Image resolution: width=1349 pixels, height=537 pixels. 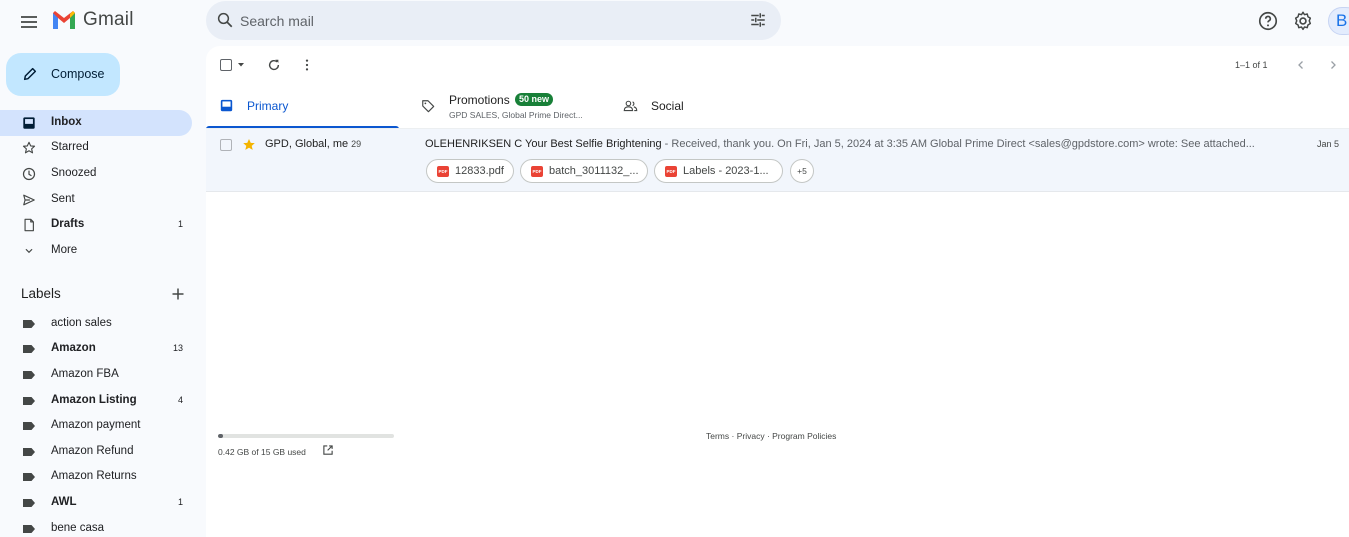 What do you see at coordinates (29, 225) in the screenshot?
I see `draft-icon` at bounding box center [29, 225].